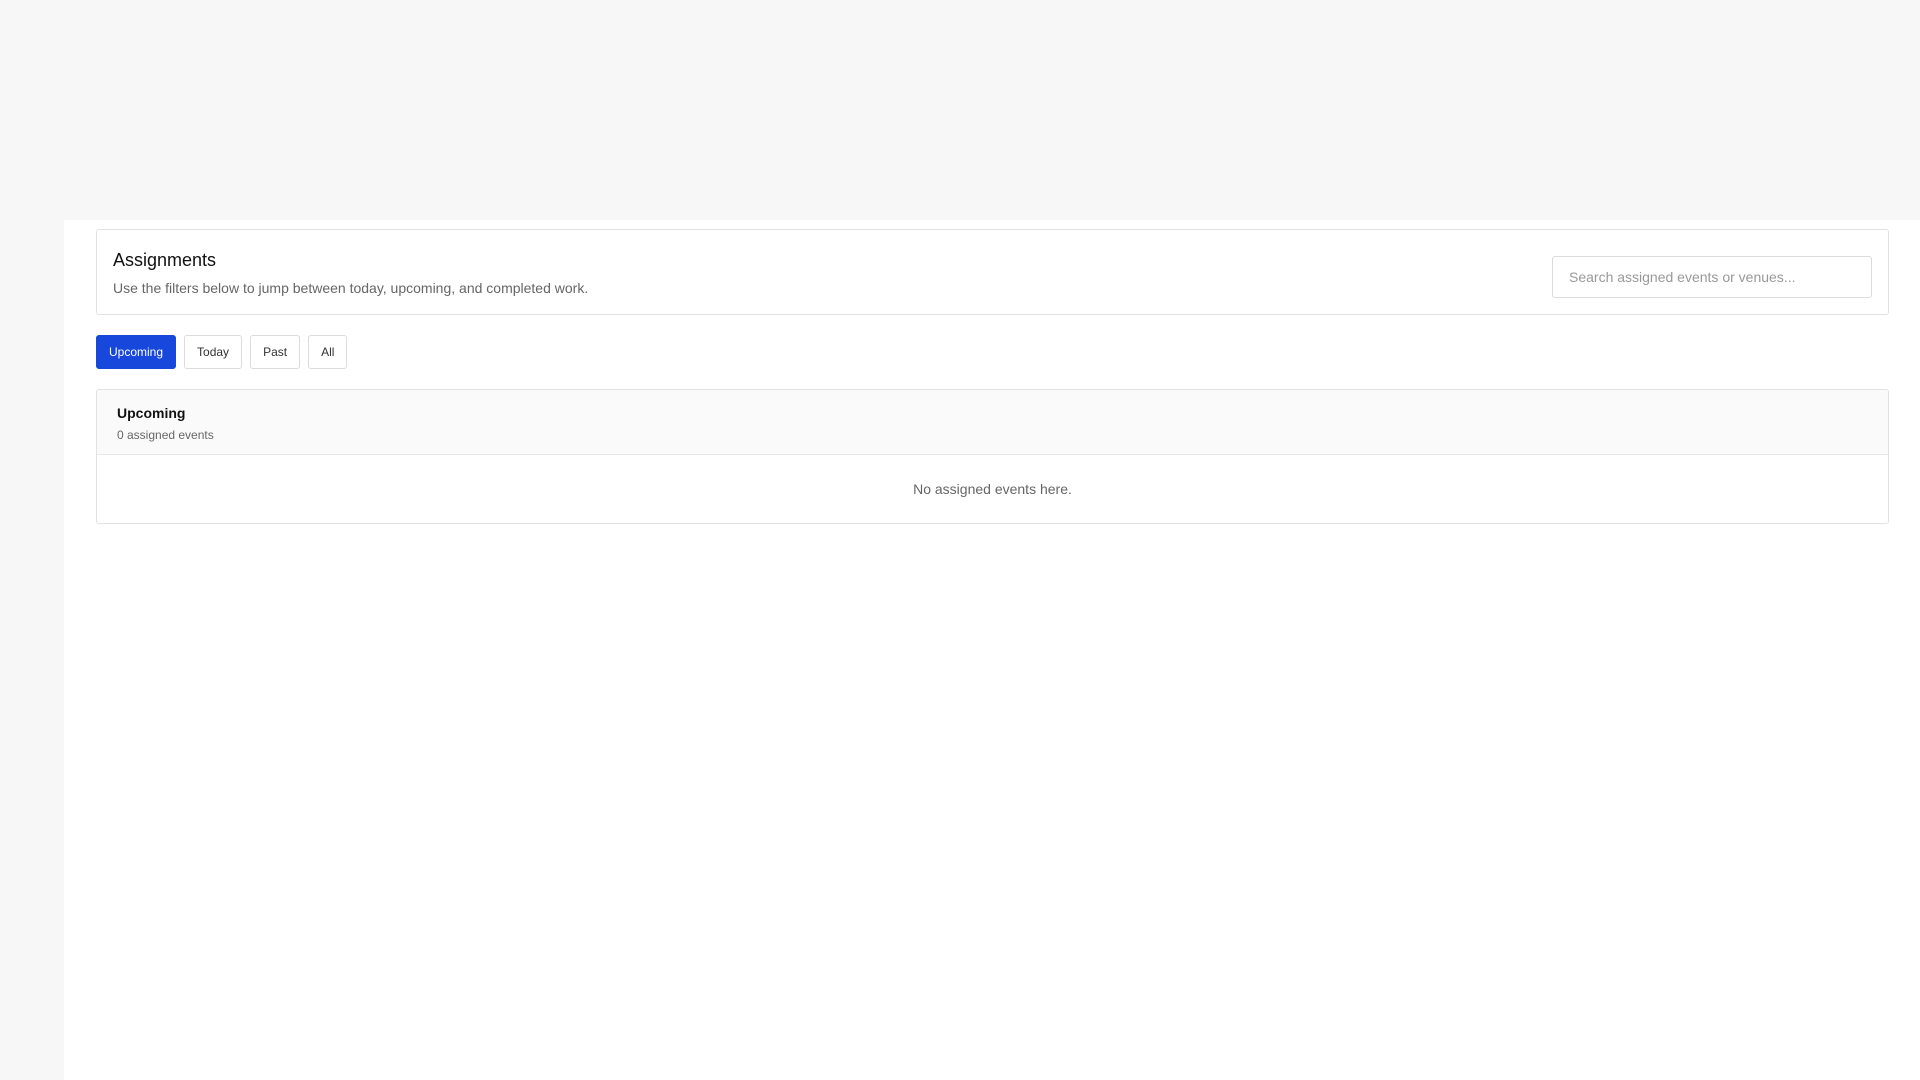 The width and height of the screenshot is (1920, 1080). Describe the element at coordinates (151, 413) in the screenshot. I see `list-title: Upcoming` at that location.